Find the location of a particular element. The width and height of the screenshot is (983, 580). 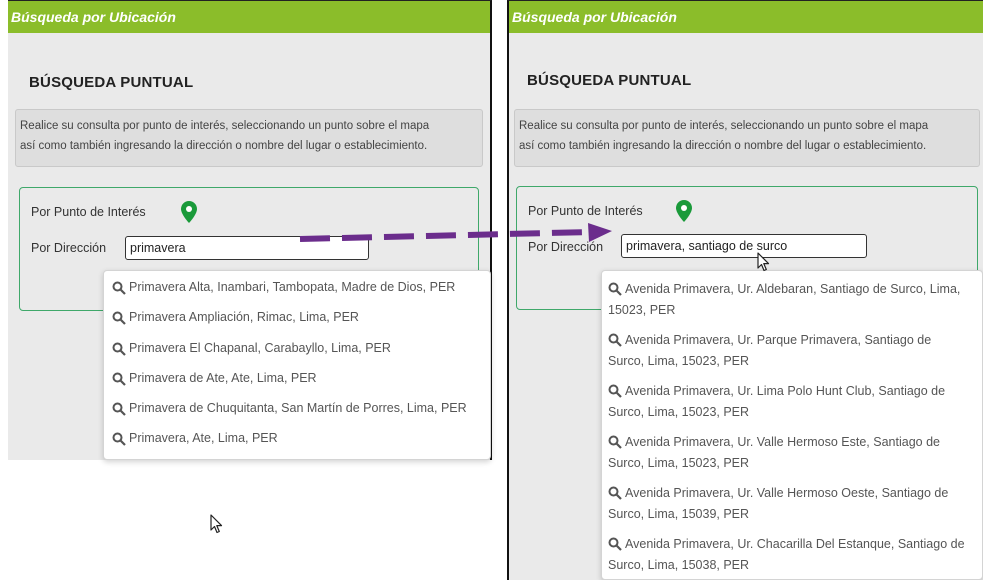

suggestion-text: Primavera Ampliación, Rimac, Lima, PER is located at coordinates (244, 317).